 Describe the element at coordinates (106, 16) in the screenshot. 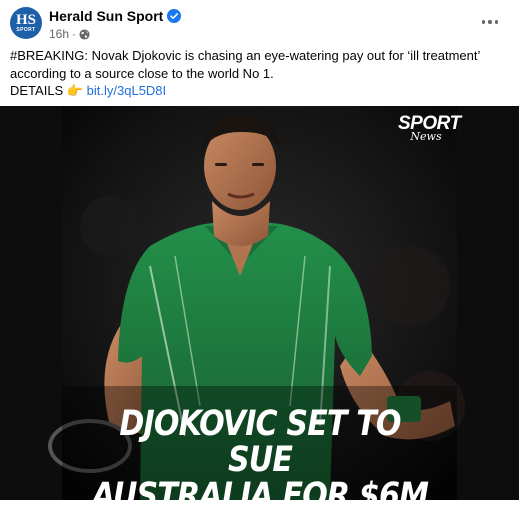

I see `page-name-link: Herald Sun Sport` at that location.